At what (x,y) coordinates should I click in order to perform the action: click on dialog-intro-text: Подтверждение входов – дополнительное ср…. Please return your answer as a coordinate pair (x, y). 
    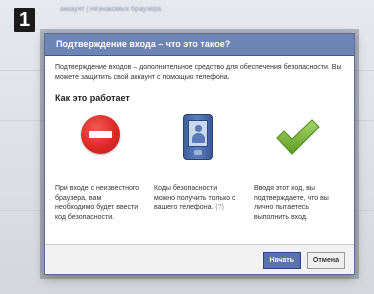
    Looking at the image, I should click on (198, 72).